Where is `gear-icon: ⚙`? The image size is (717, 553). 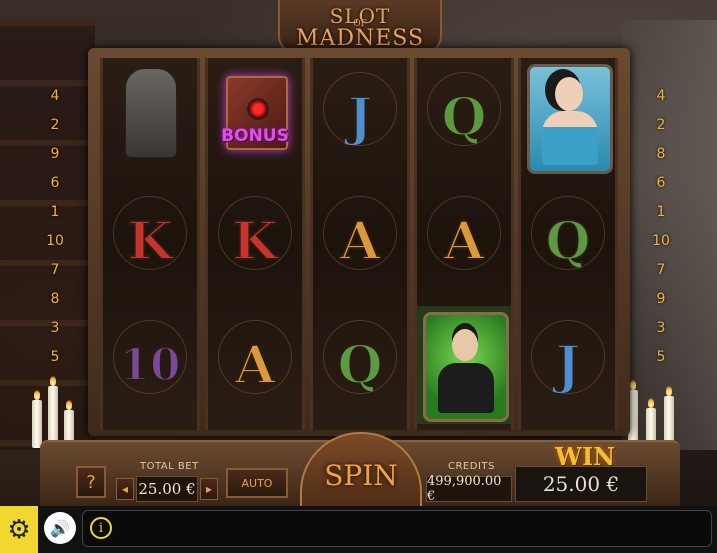
gear-icon: ⚙ is located at coordinates (19, 529).